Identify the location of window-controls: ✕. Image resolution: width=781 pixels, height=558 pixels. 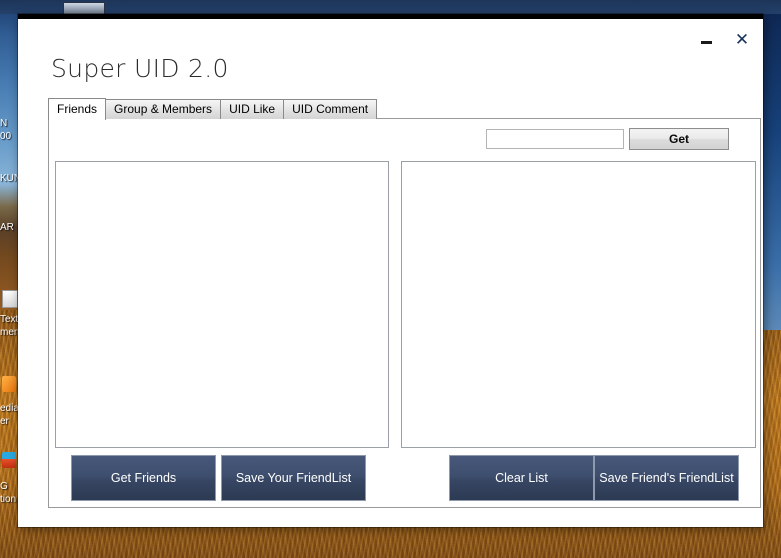
(724, 39).